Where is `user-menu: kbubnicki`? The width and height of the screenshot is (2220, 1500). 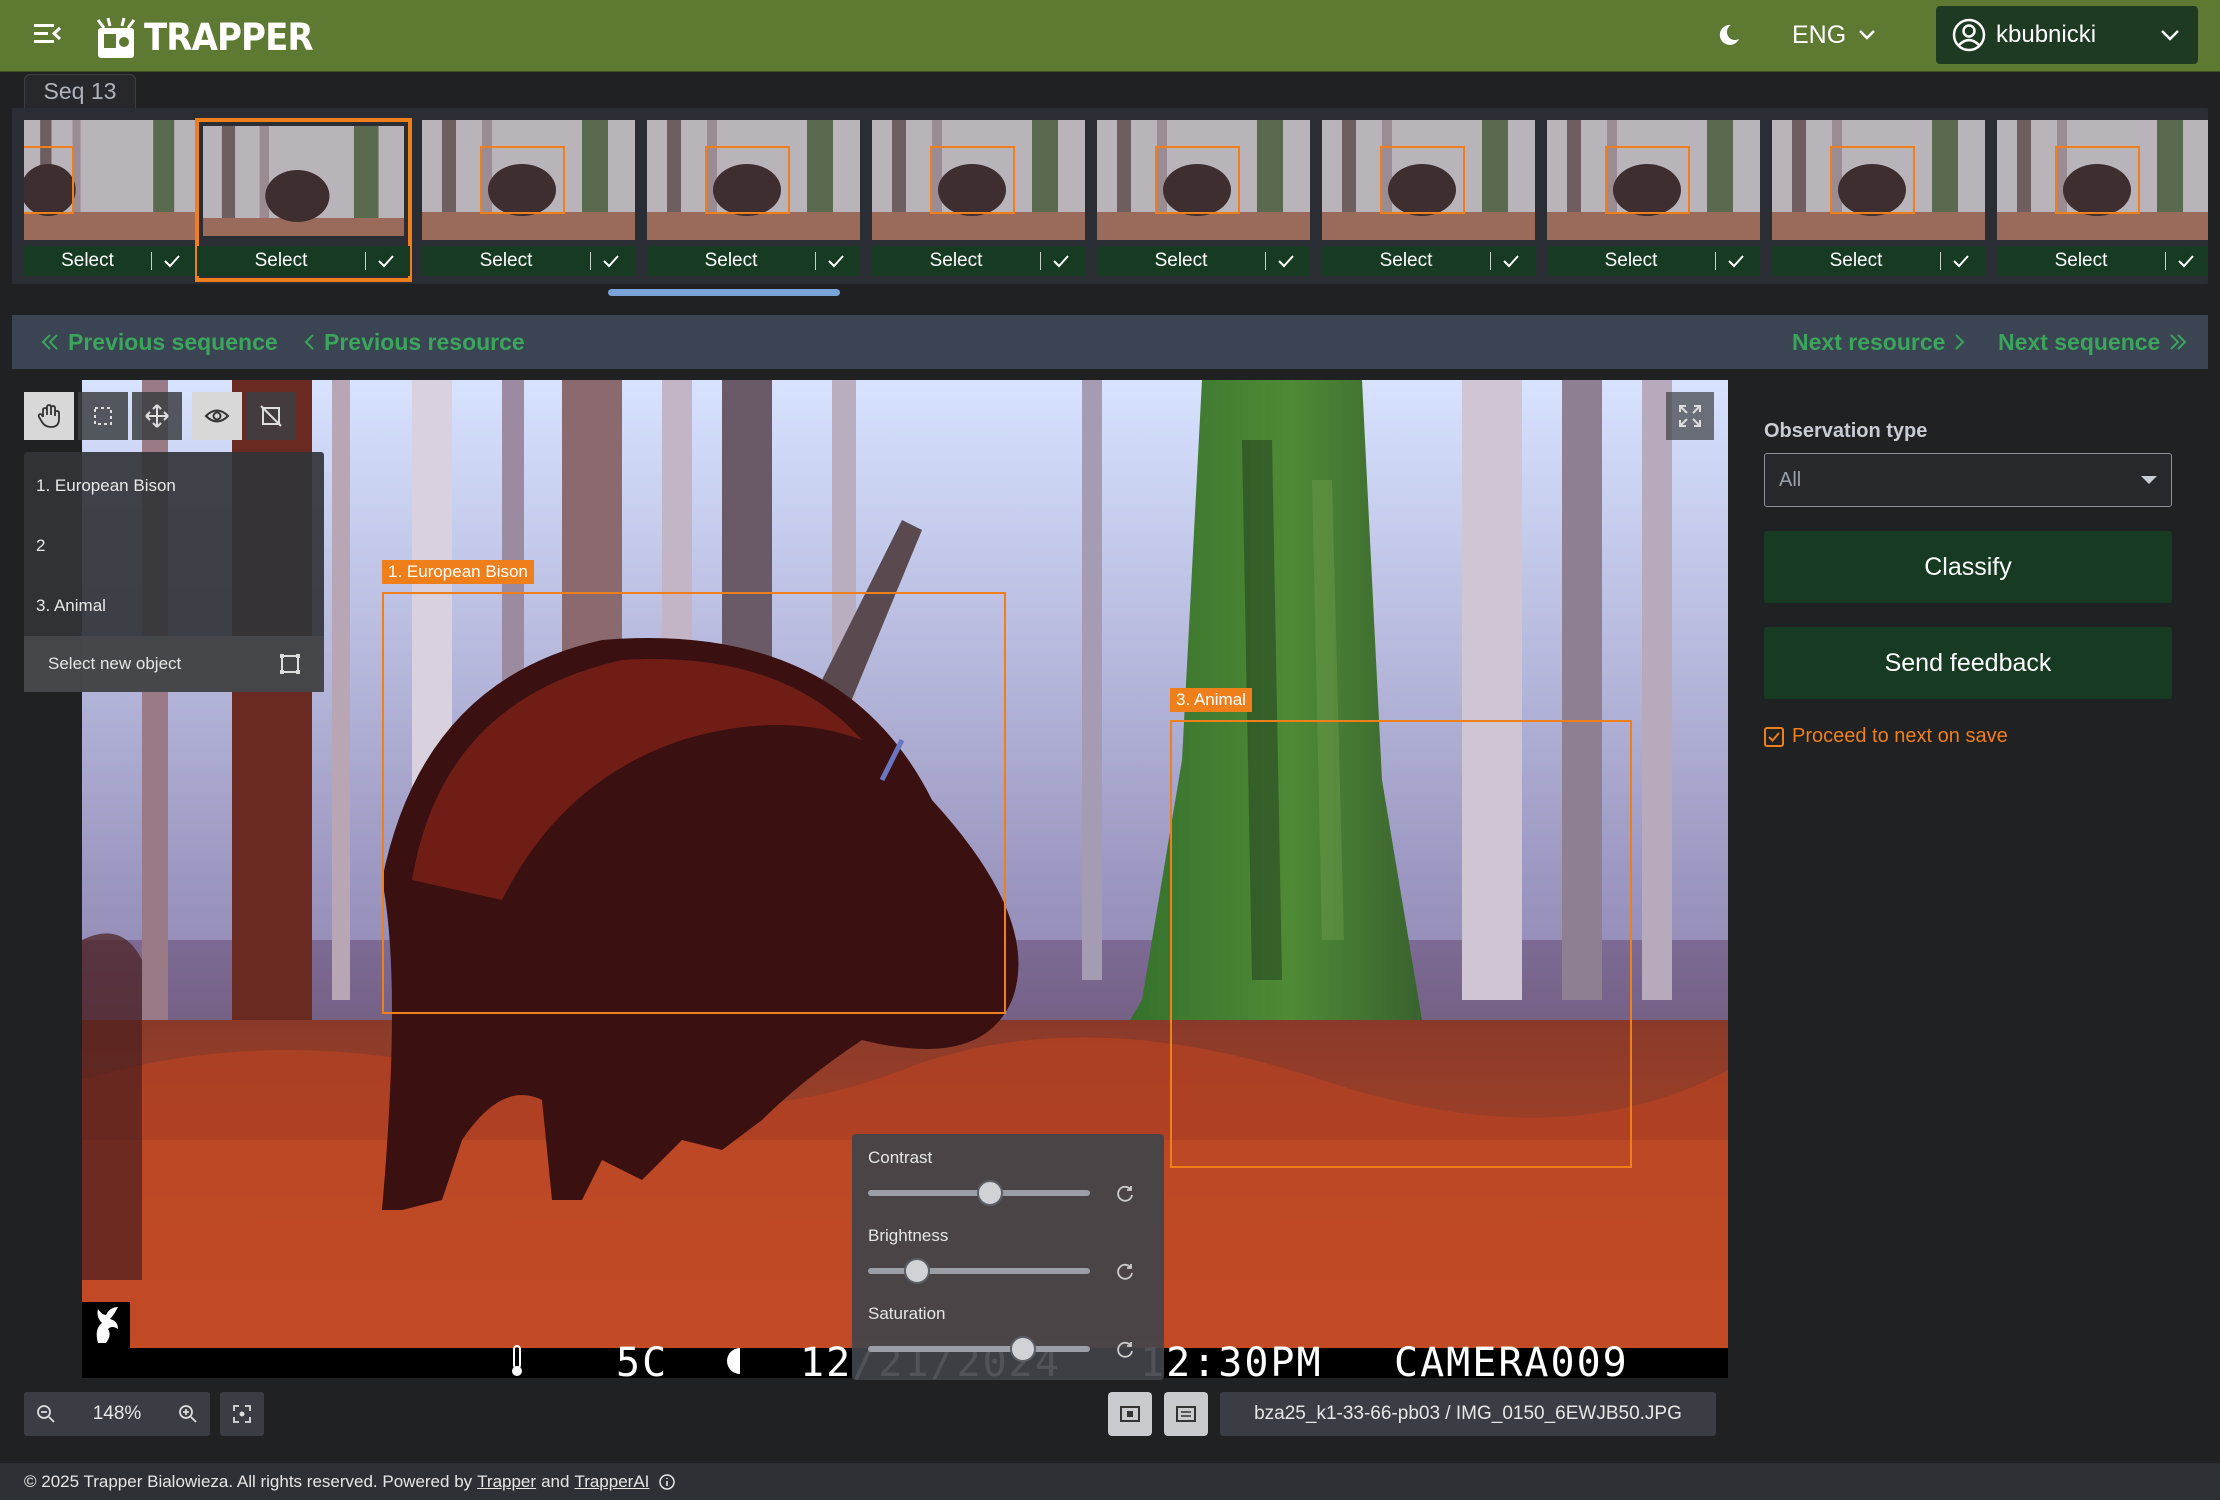 user-menu: kbubnicki is located at coordinates (2067, 35).